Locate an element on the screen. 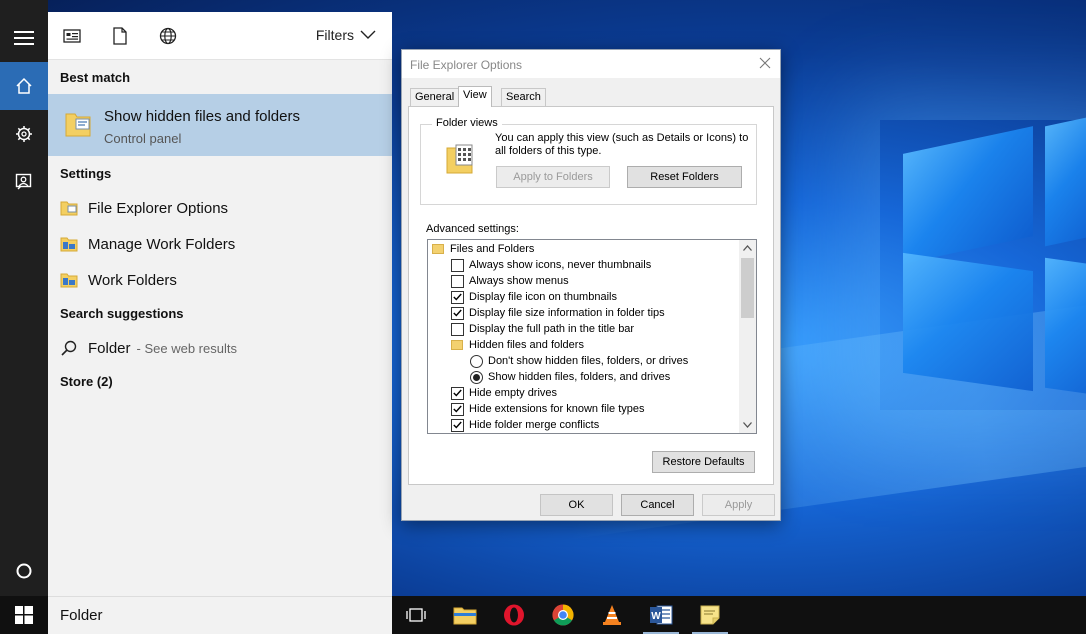  result-file-explorer-options: File Explorer Options is located at coordinates (144, 208).